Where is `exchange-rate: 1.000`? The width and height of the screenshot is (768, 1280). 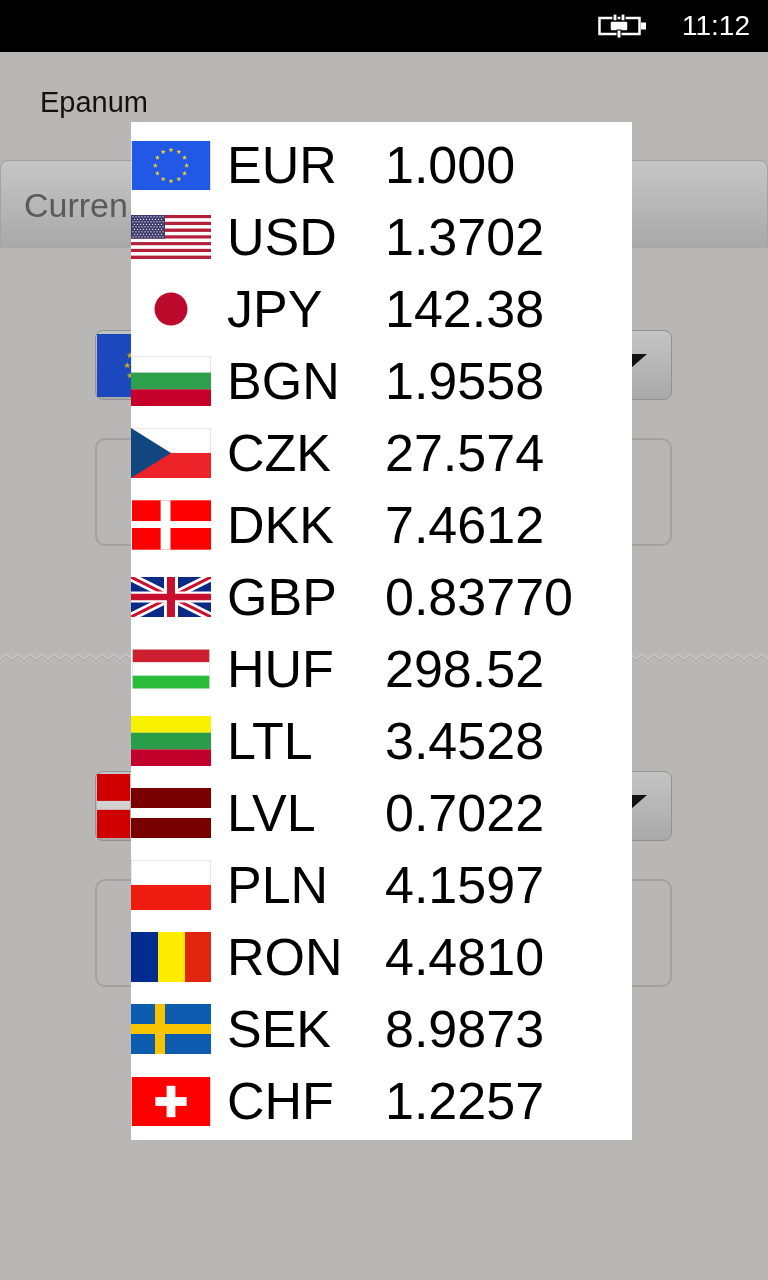 exchange-rate: 1.000 is located at coordinates (450, 165).